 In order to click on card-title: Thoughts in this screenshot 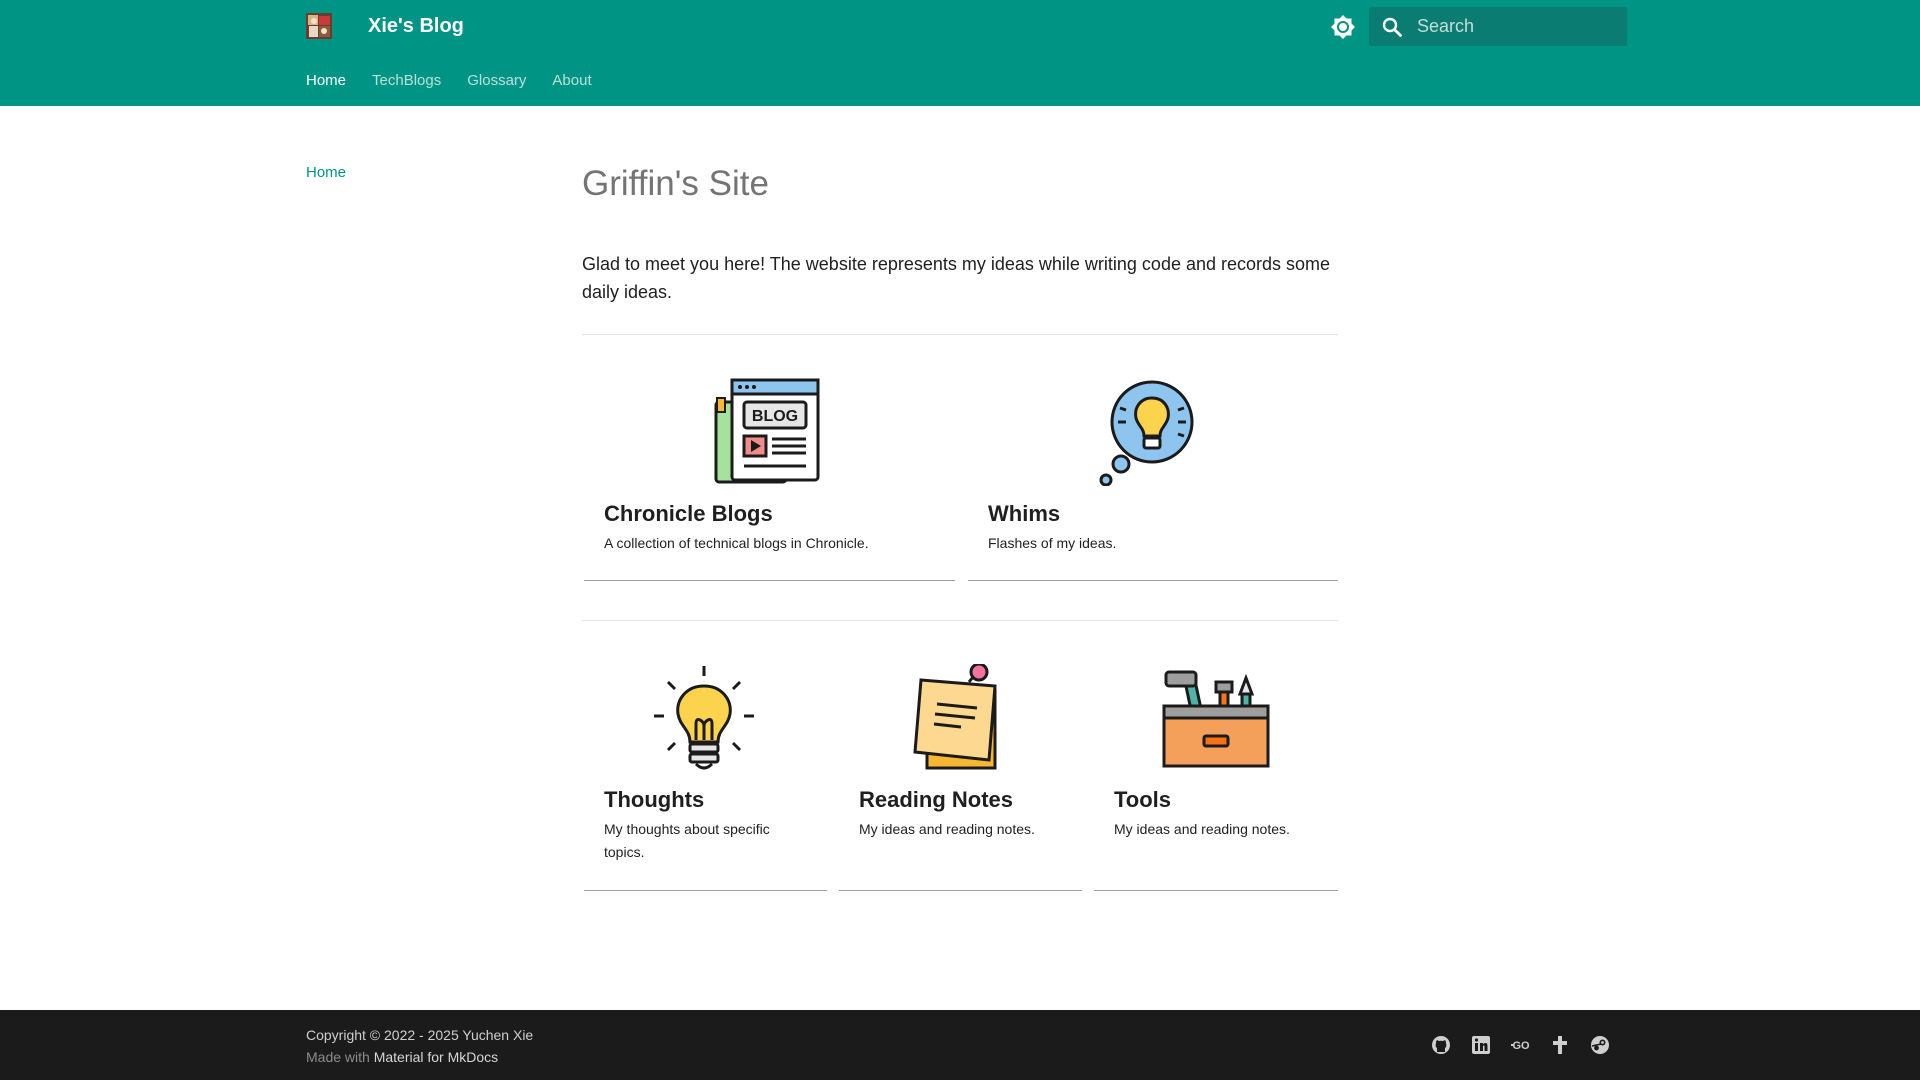, I will do `click(654, 799)`.